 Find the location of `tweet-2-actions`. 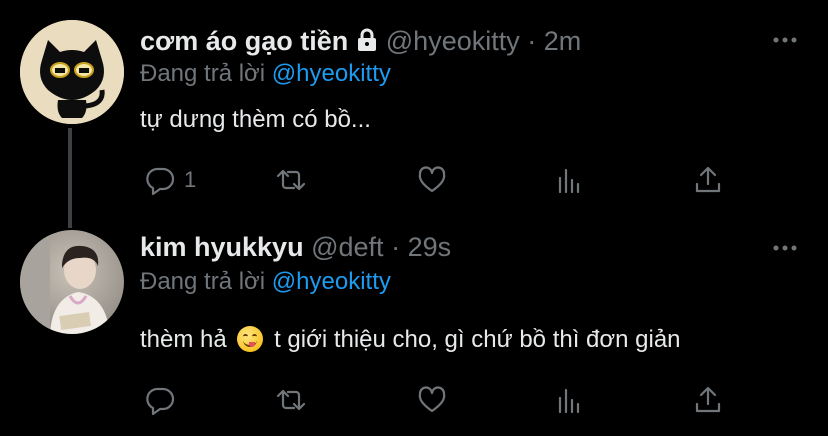

tweet-2-actions is located at coordinates (440, 400).